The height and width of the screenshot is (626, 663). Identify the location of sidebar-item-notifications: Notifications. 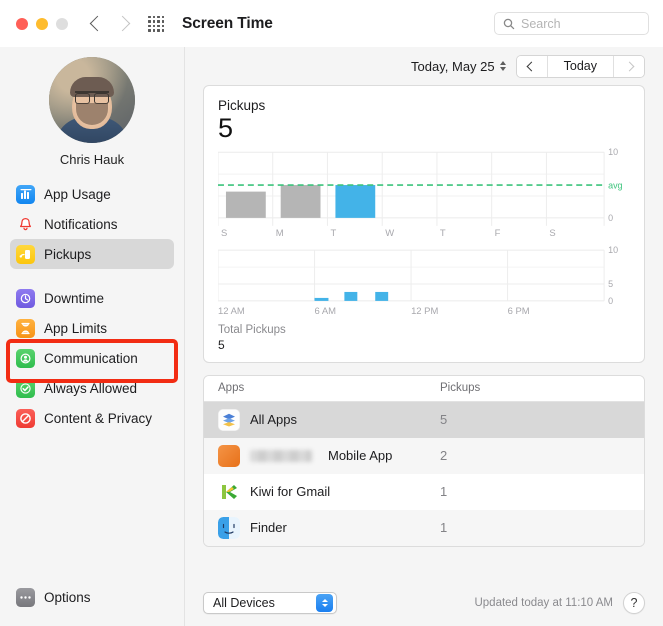
(92, 224).